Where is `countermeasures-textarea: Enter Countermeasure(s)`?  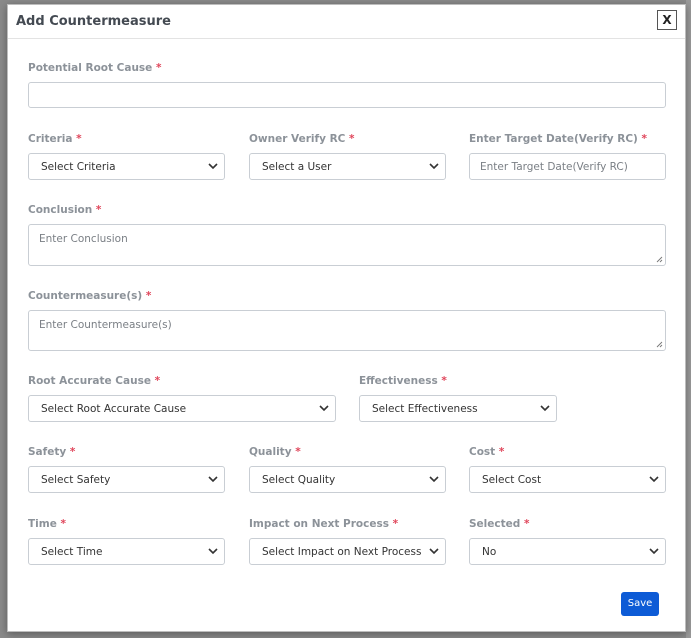
countermeasures-textarea: Enter Countermeasure(s) is located at coordinates (347, 330).